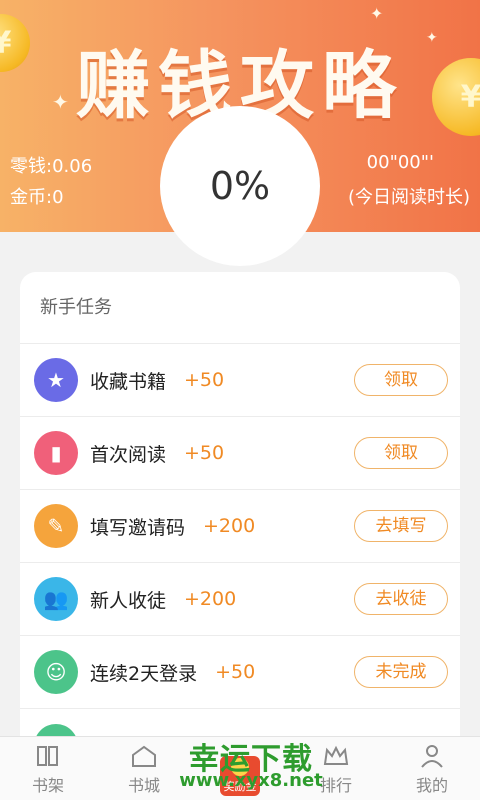 Image resolution: width=480 pixels, height=800 pixels. I want to click on task-row: ▮ 首次阅读 +50 领取, so click(240, 453).